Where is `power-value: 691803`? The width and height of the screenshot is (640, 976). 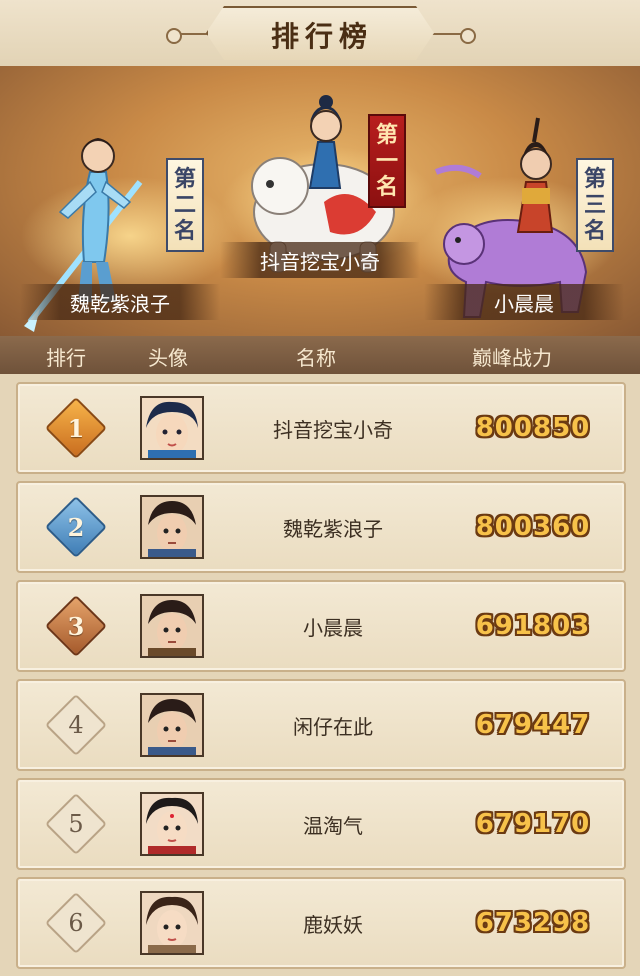 power-value: 691803 is located at coordinates (533, 626).